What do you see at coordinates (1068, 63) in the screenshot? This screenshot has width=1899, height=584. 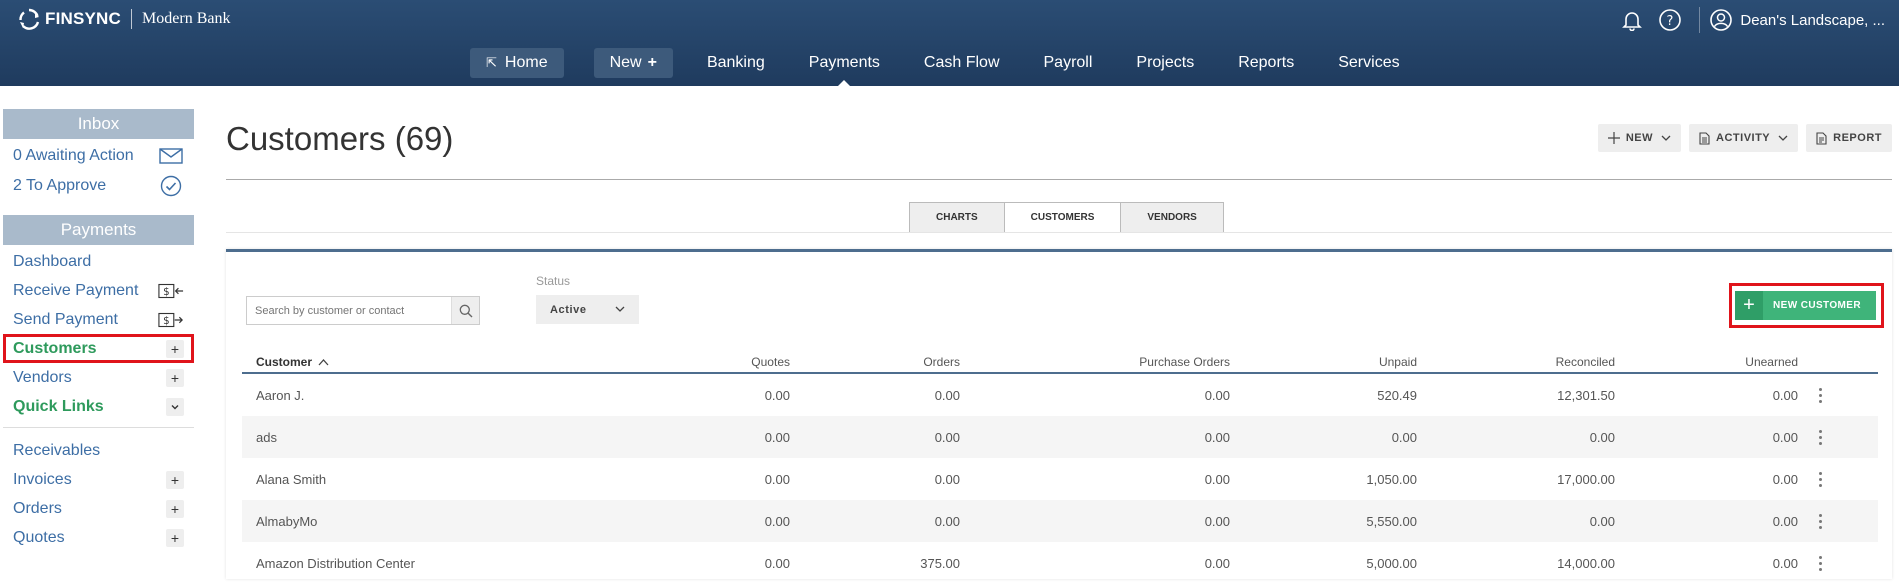 I see `nav-payroll: Payroll` at bounding box center [1068, 63].